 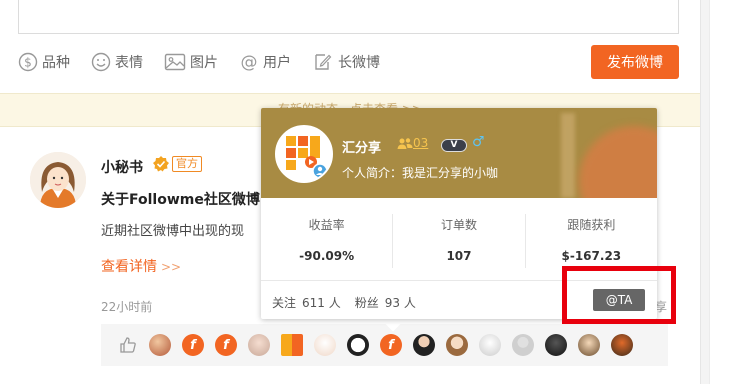 What do you see at coordinates (459, 241) in the screenshot?
I see `stat-order-count: 订单数 107` at bounding box center [459, 241].